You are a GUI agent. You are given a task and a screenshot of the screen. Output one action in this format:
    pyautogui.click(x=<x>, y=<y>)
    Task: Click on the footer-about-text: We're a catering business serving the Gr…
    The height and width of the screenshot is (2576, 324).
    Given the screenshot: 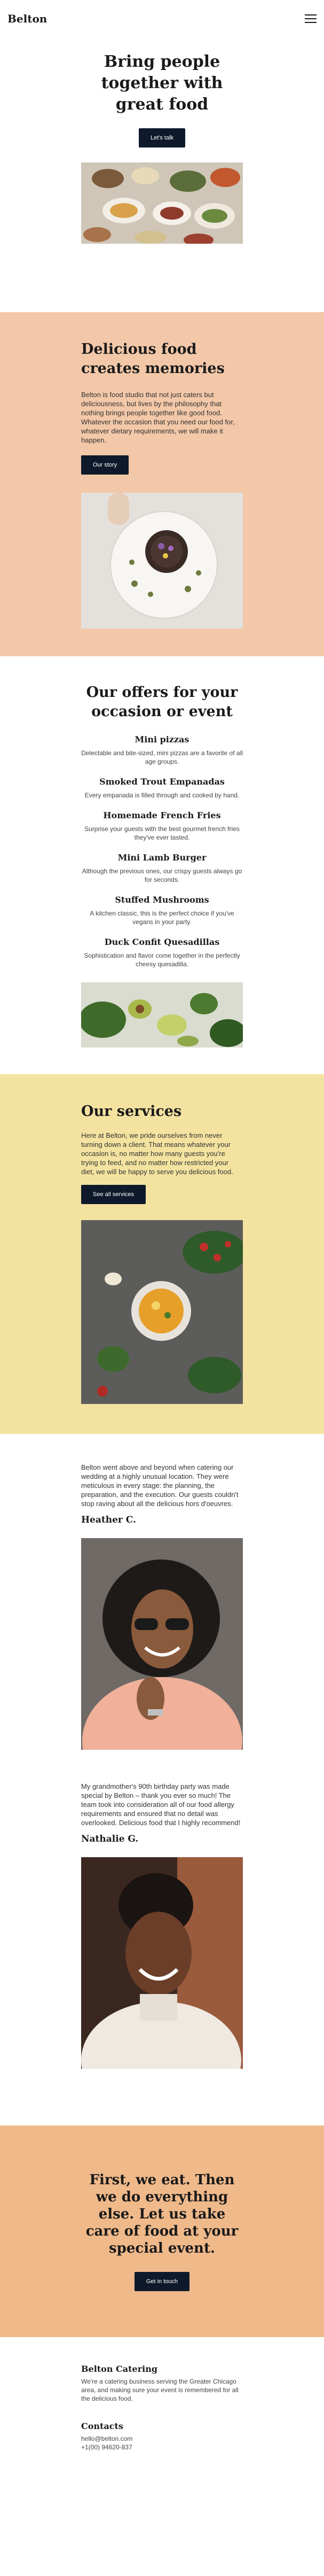 What is the action you would take?
    pyautogui.click(x=160, y=2390)
    